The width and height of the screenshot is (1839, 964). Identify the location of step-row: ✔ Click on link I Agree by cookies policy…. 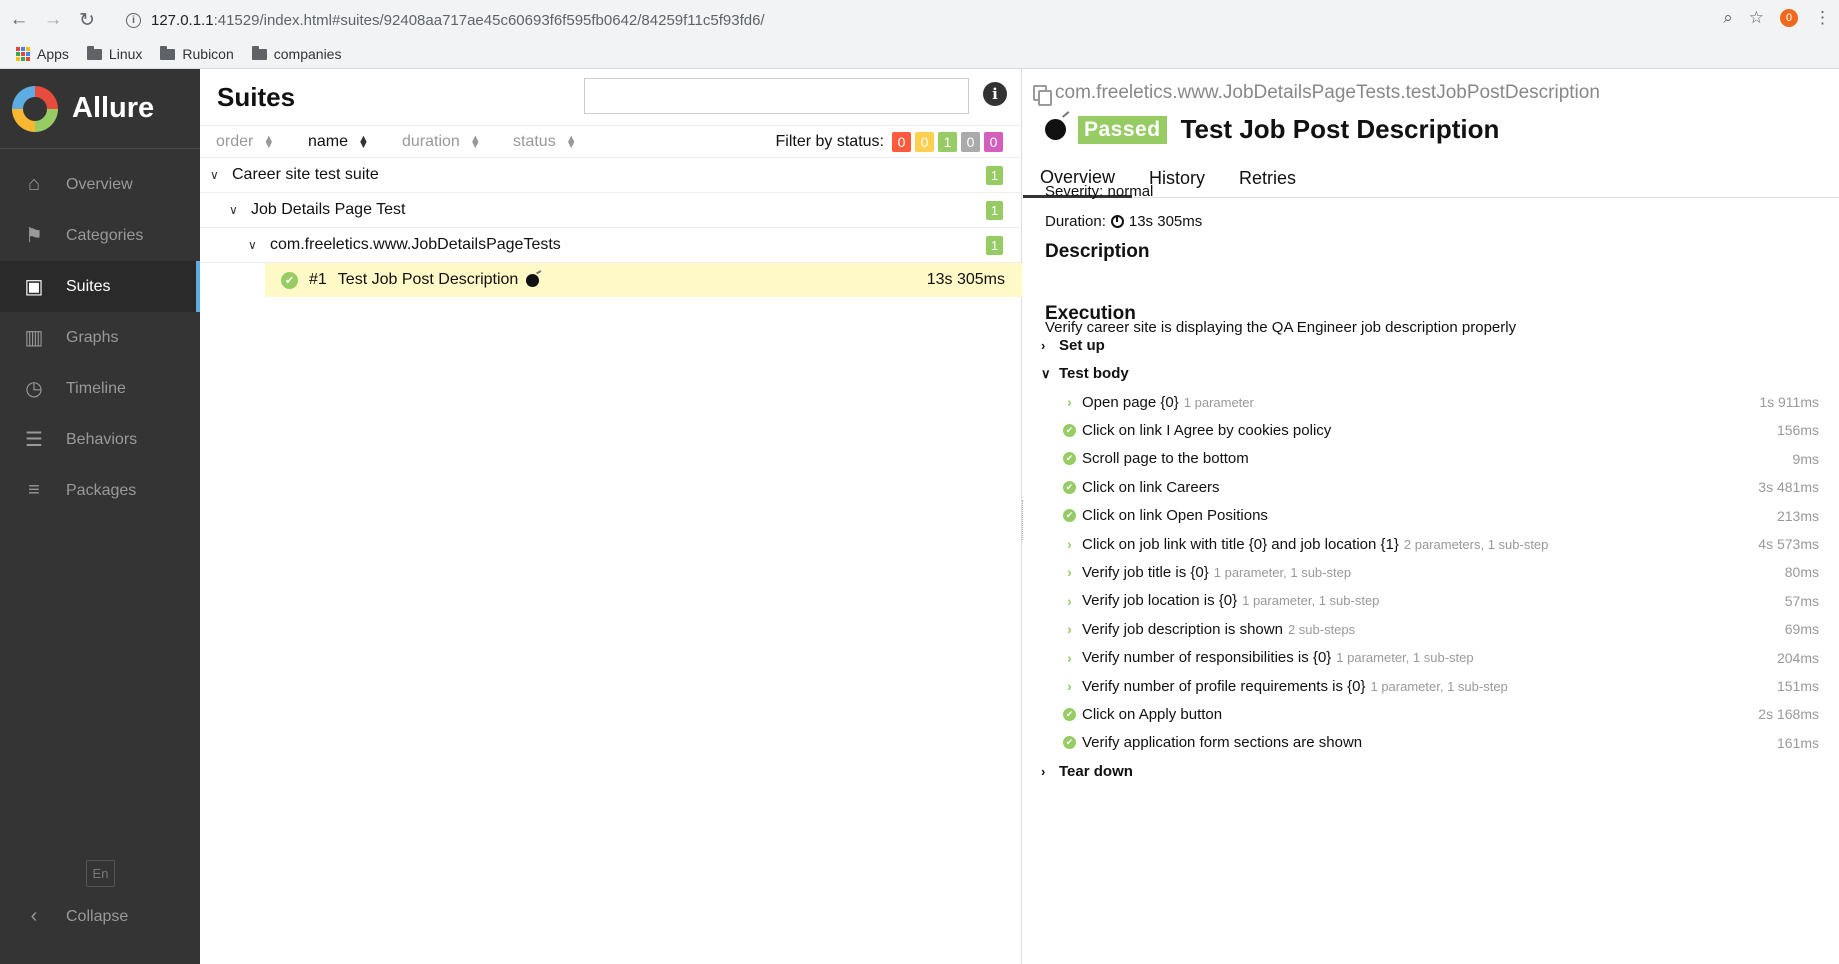
(1441, 430).